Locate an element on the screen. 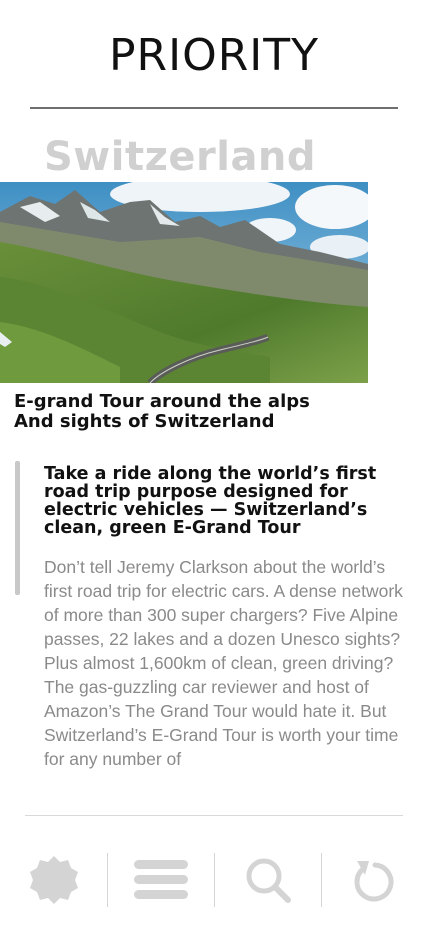 The width and height of the screenshot is (428, 926). badge-button is located at coordinates (53, 880).